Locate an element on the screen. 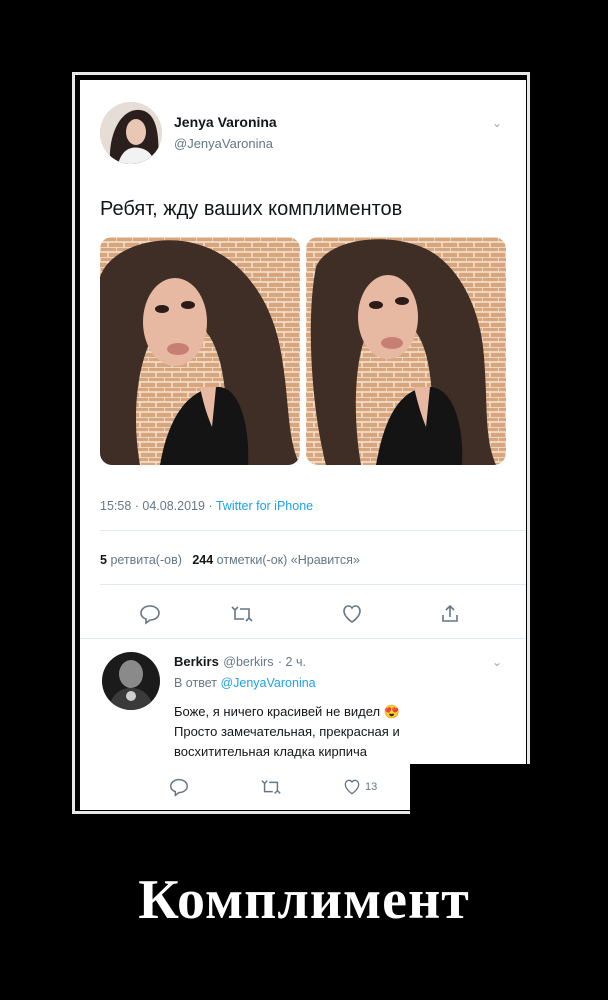  retweet-icon is located at coordinates (242, 614).